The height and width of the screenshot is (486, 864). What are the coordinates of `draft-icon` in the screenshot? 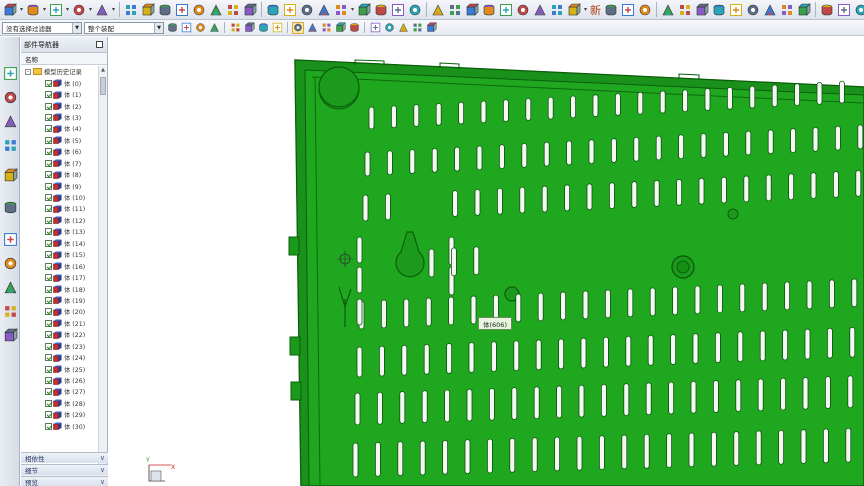 It's located at (199, 10).